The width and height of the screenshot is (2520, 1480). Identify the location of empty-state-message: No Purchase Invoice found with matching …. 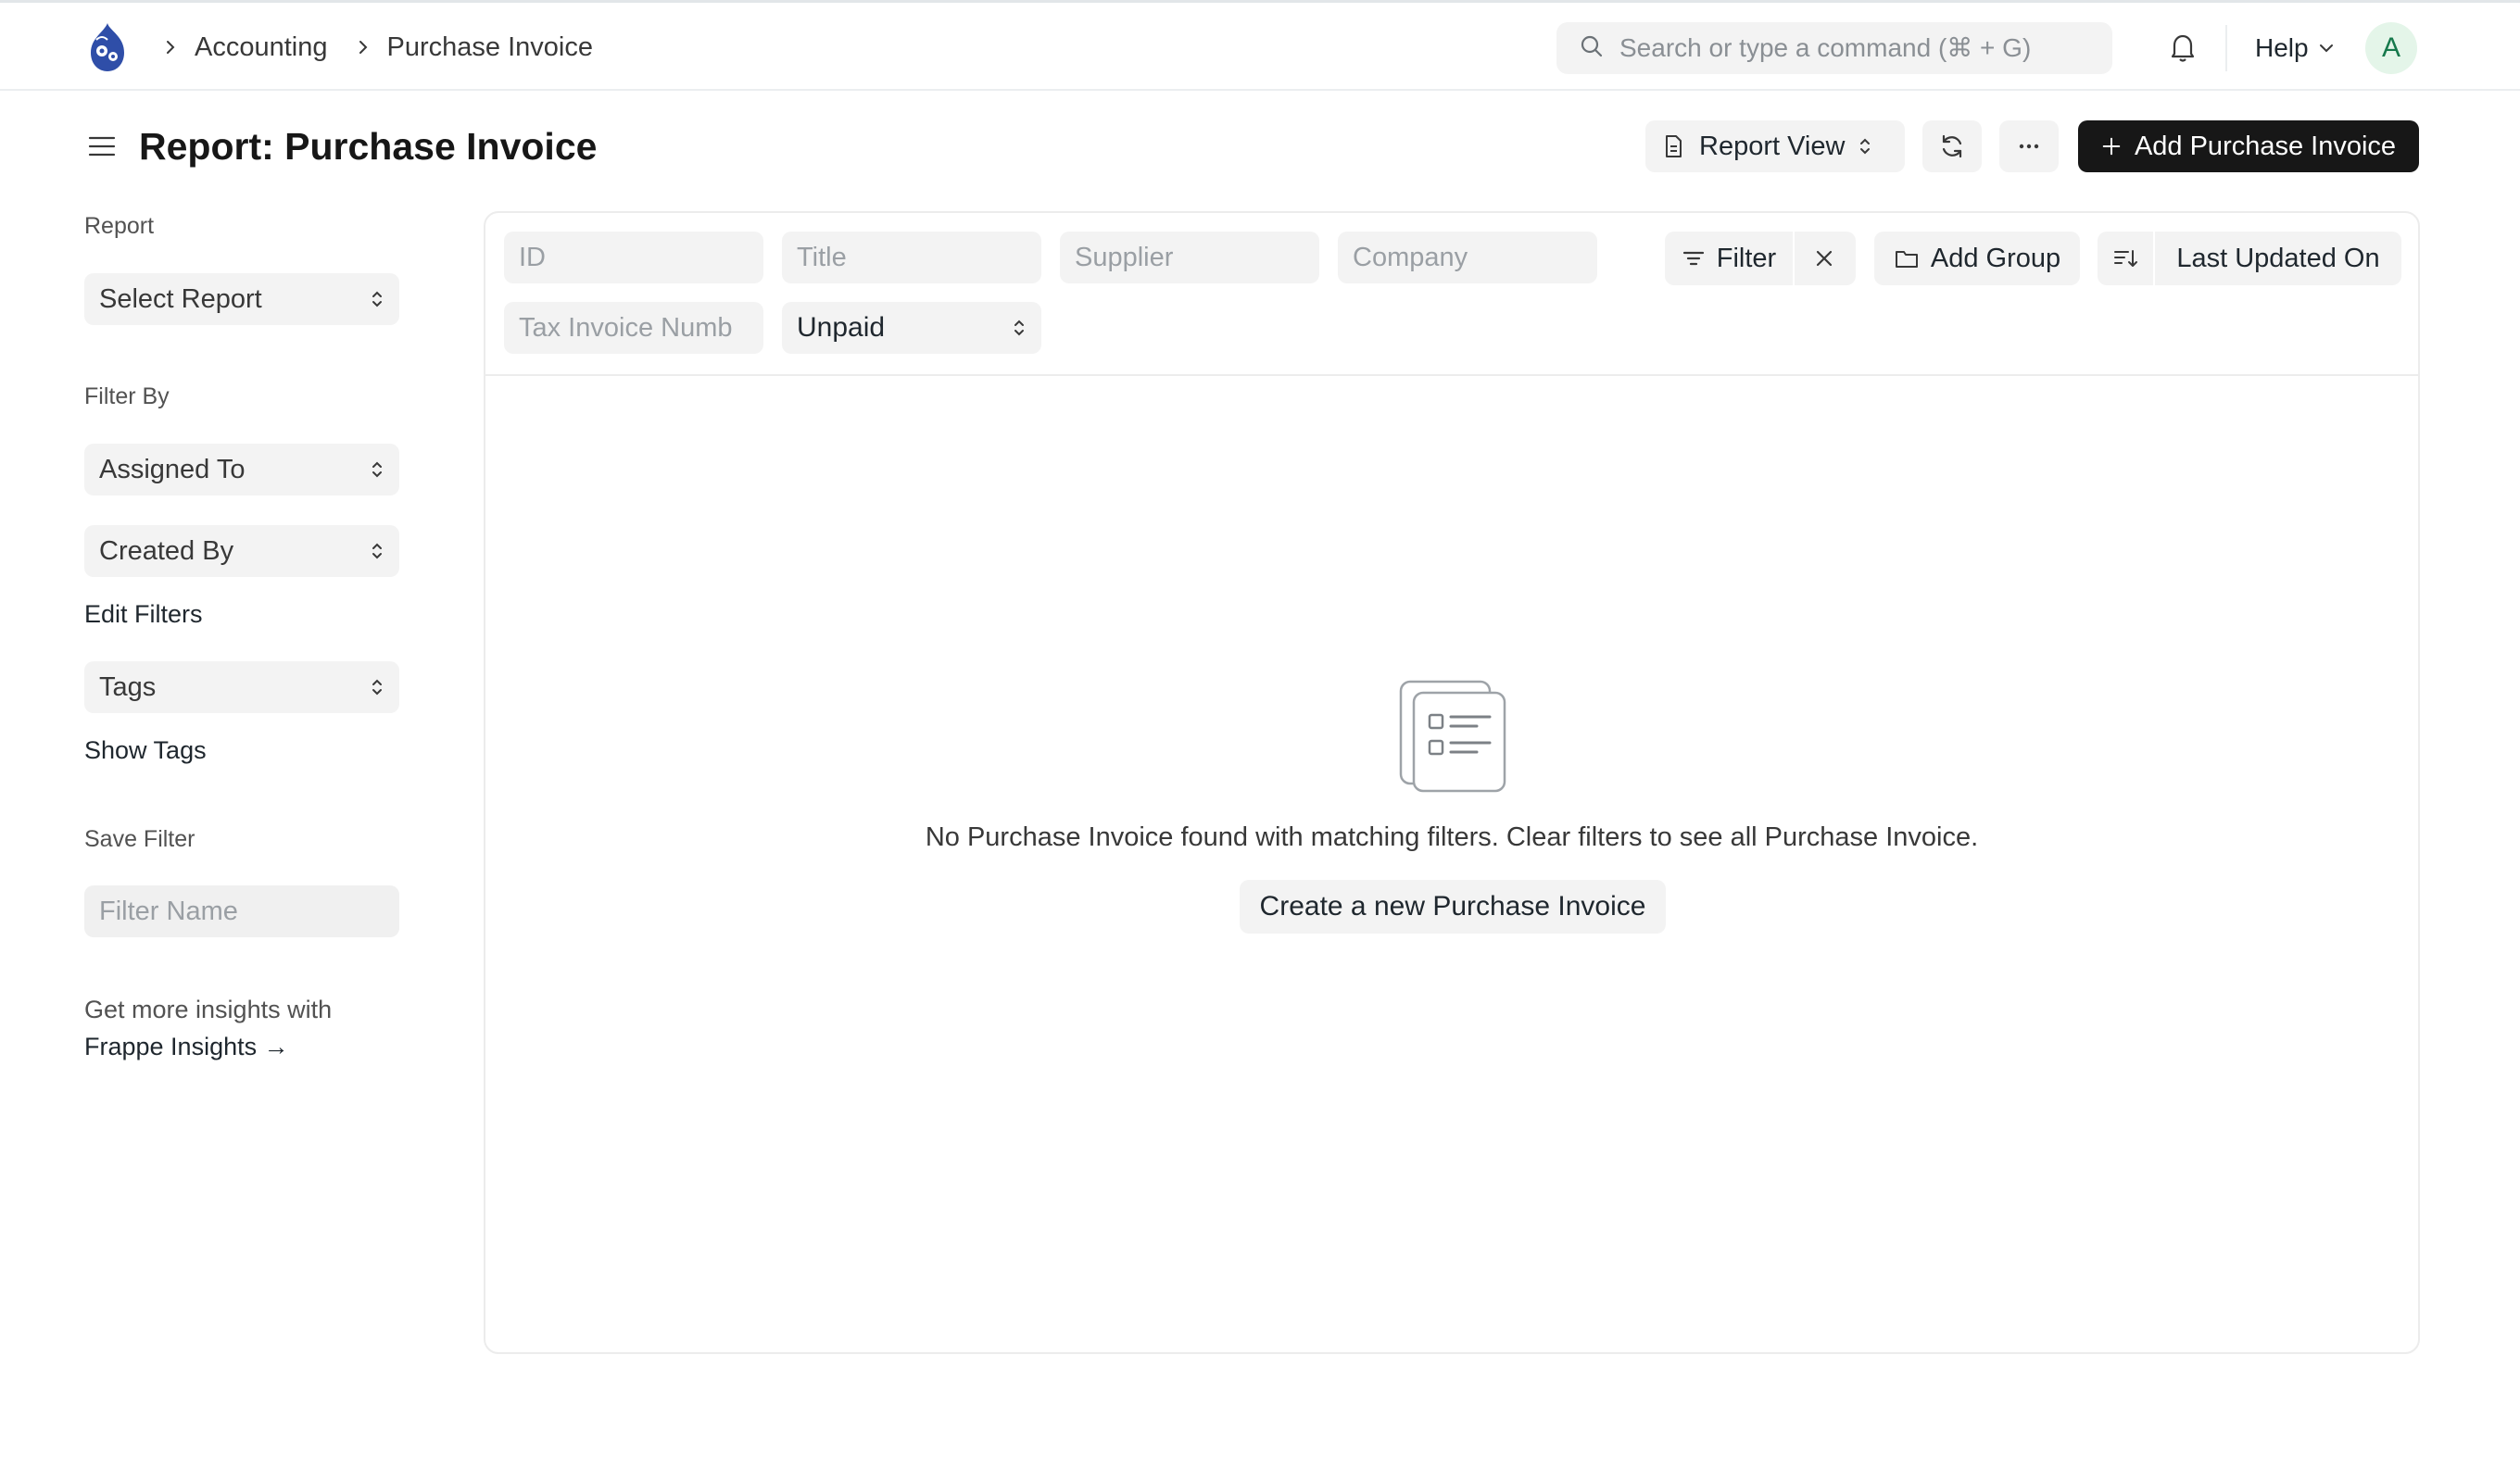
(1452, 837).